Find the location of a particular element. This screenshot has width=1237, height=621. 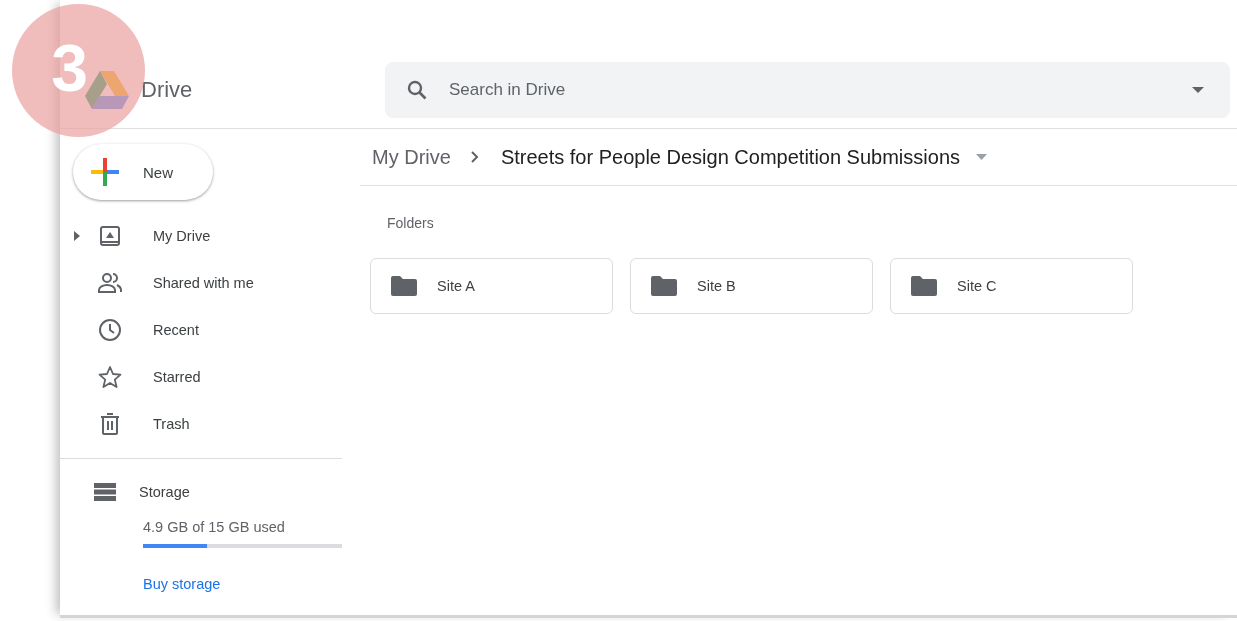

storage-usage: 4.9 GB of 15 GB used is located at coordinates (214, 527).